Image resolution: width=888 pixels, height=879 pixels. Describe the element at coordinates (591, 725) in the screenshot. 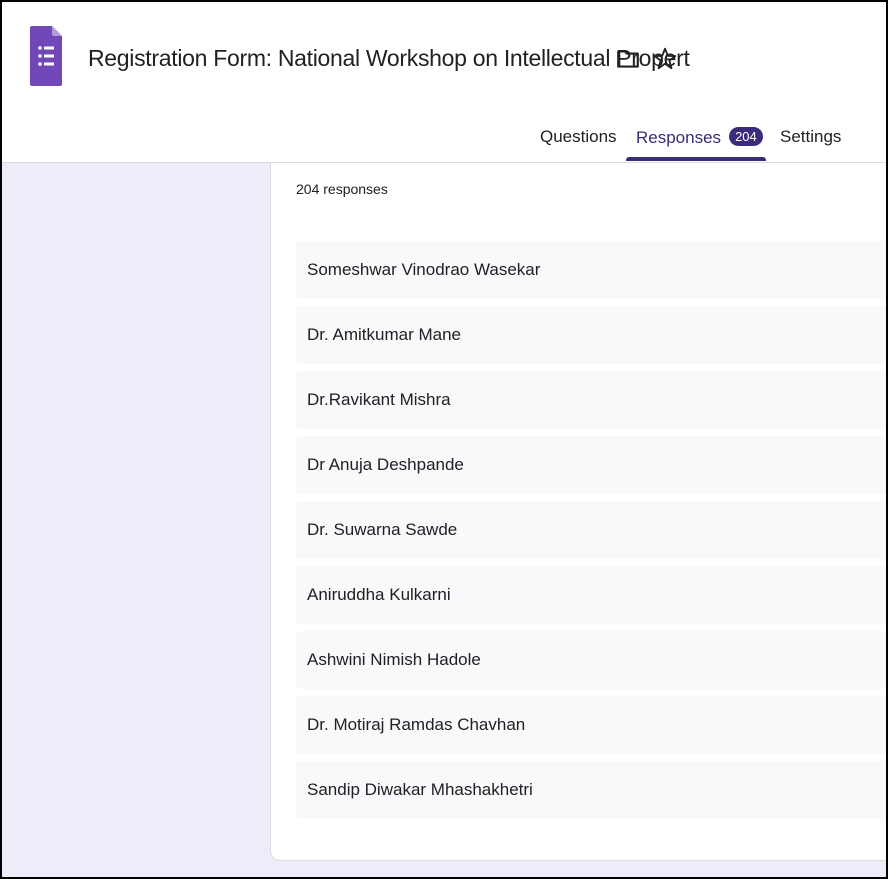

I see `response-list-item: Dr. Motiraj Ramdas Chavhan` at that location.